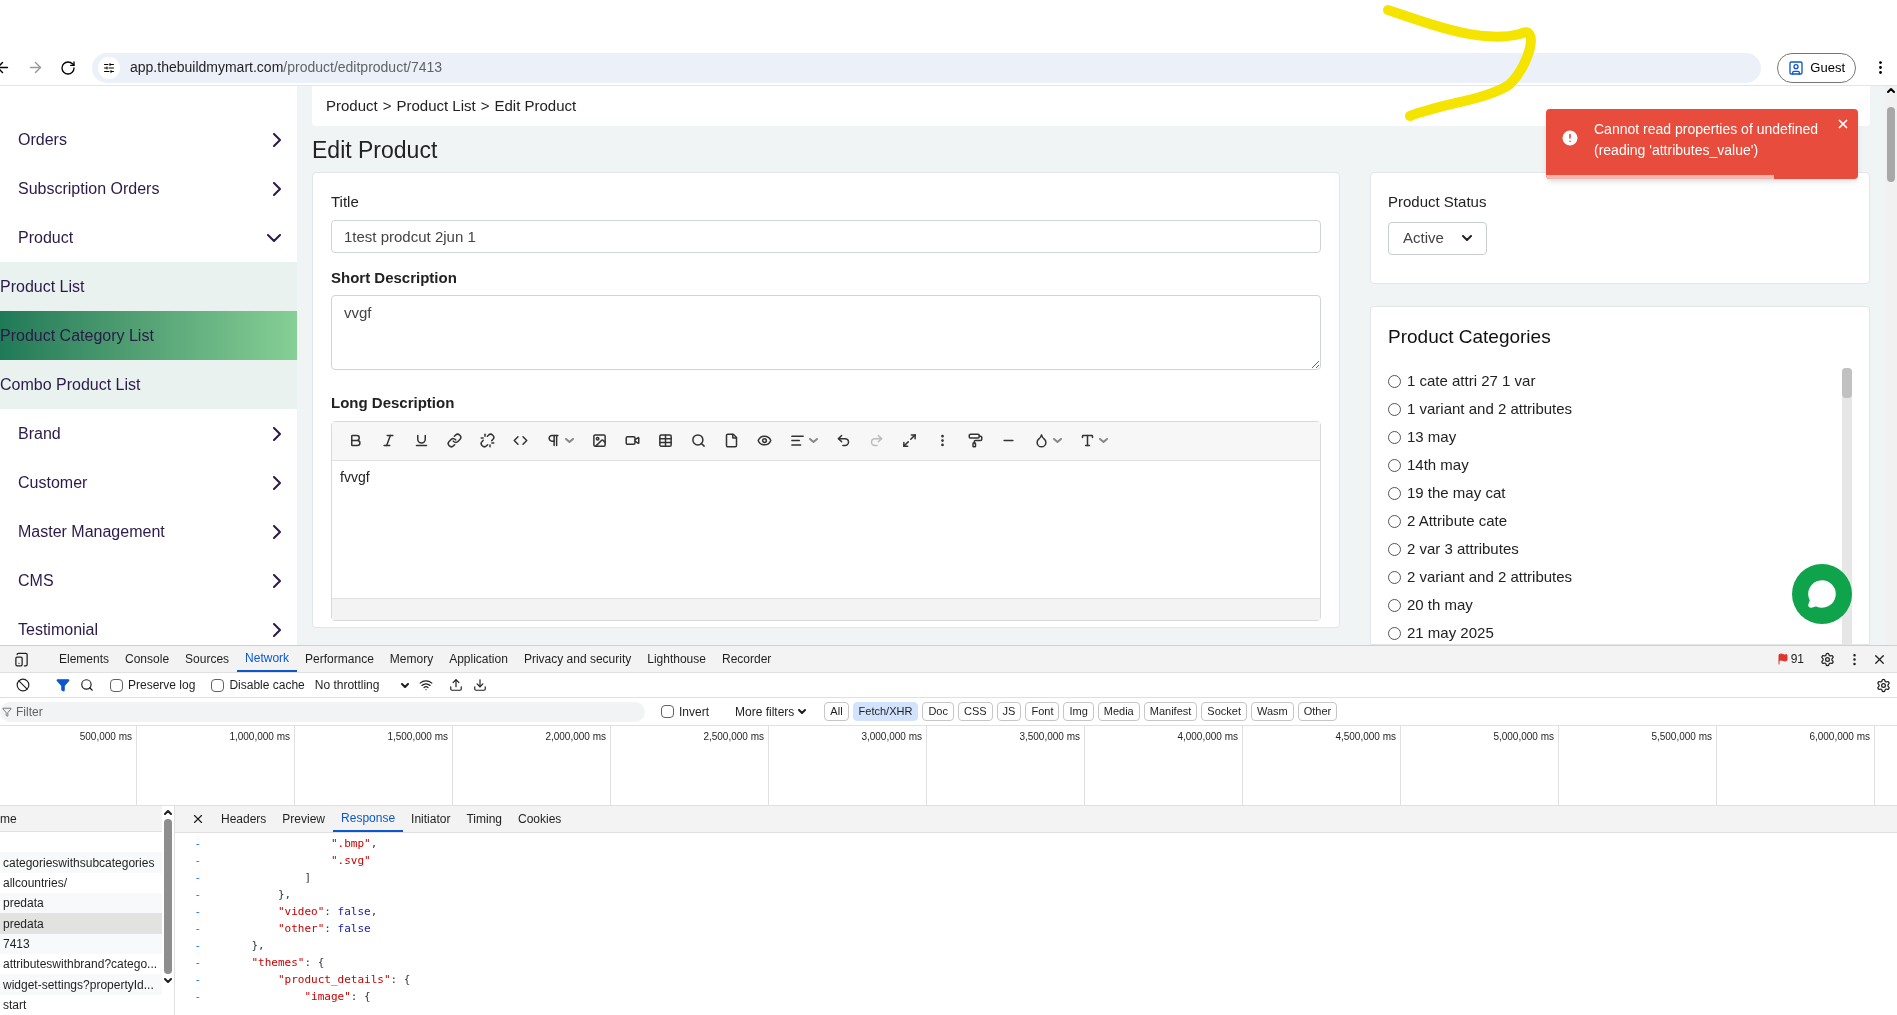 The width and height of the screenshot is (1897, 1015). Describe the element at coordinates (826, 332) in the screenshot. I see `short-description-input: vvgf` at that location.